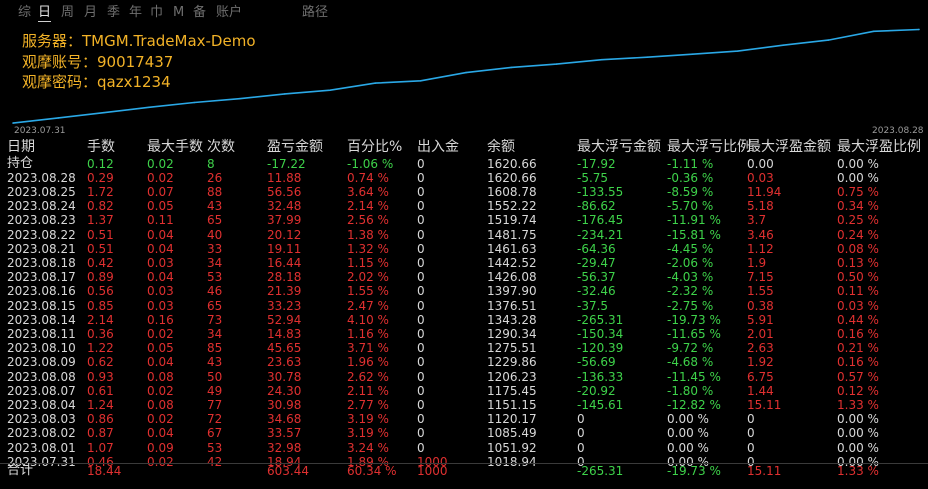  I want to click on cell-date: 2023.08.07, so click(41, 390).